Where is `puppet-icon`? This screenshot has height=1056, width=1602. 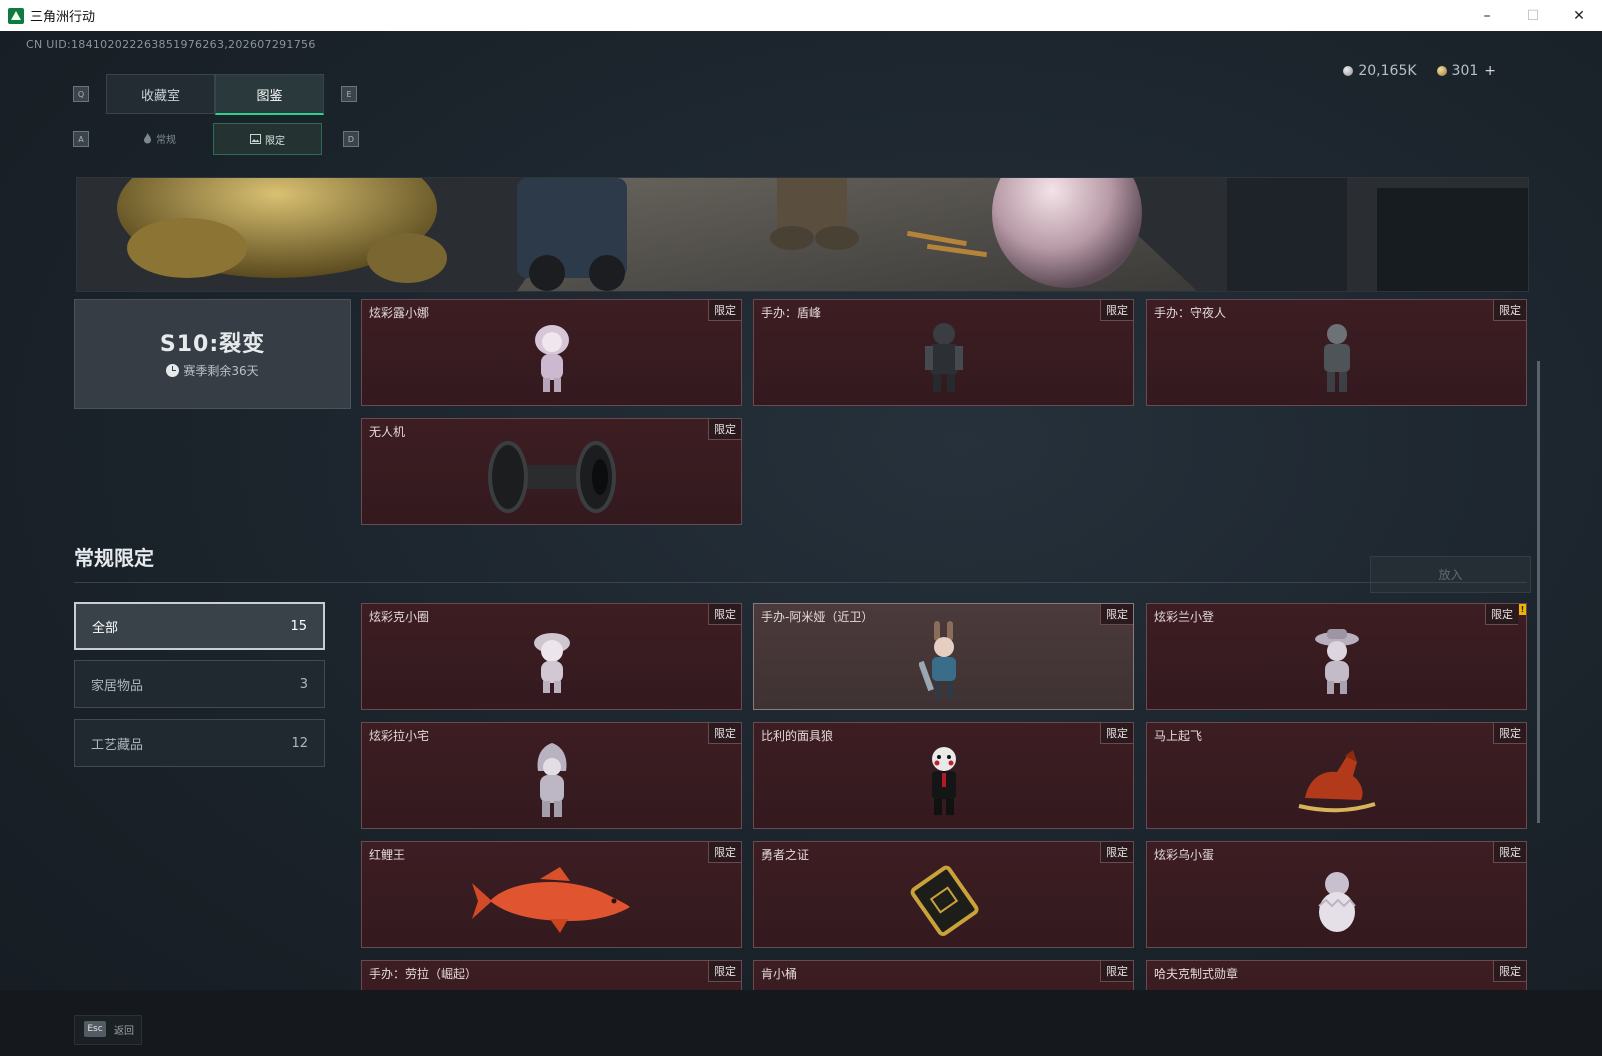 puppet-icon is located at coordinates (943, 780).